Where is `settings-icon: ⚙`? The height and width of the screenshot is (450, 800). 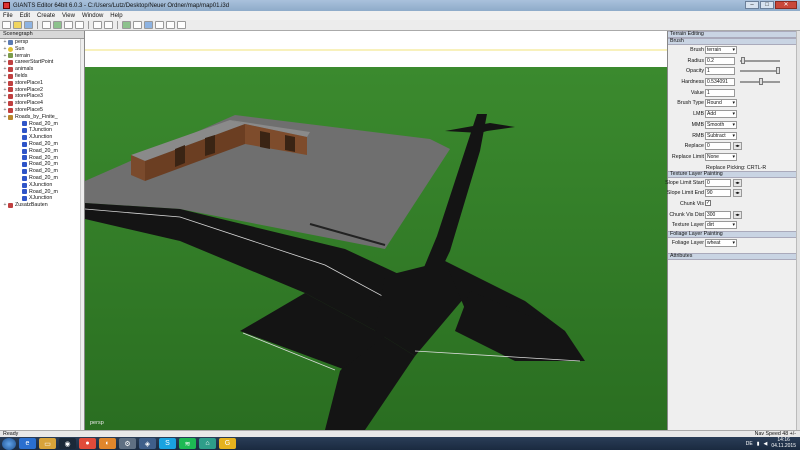 settings-icon: ⚙ is located at coordinates (127, 443).